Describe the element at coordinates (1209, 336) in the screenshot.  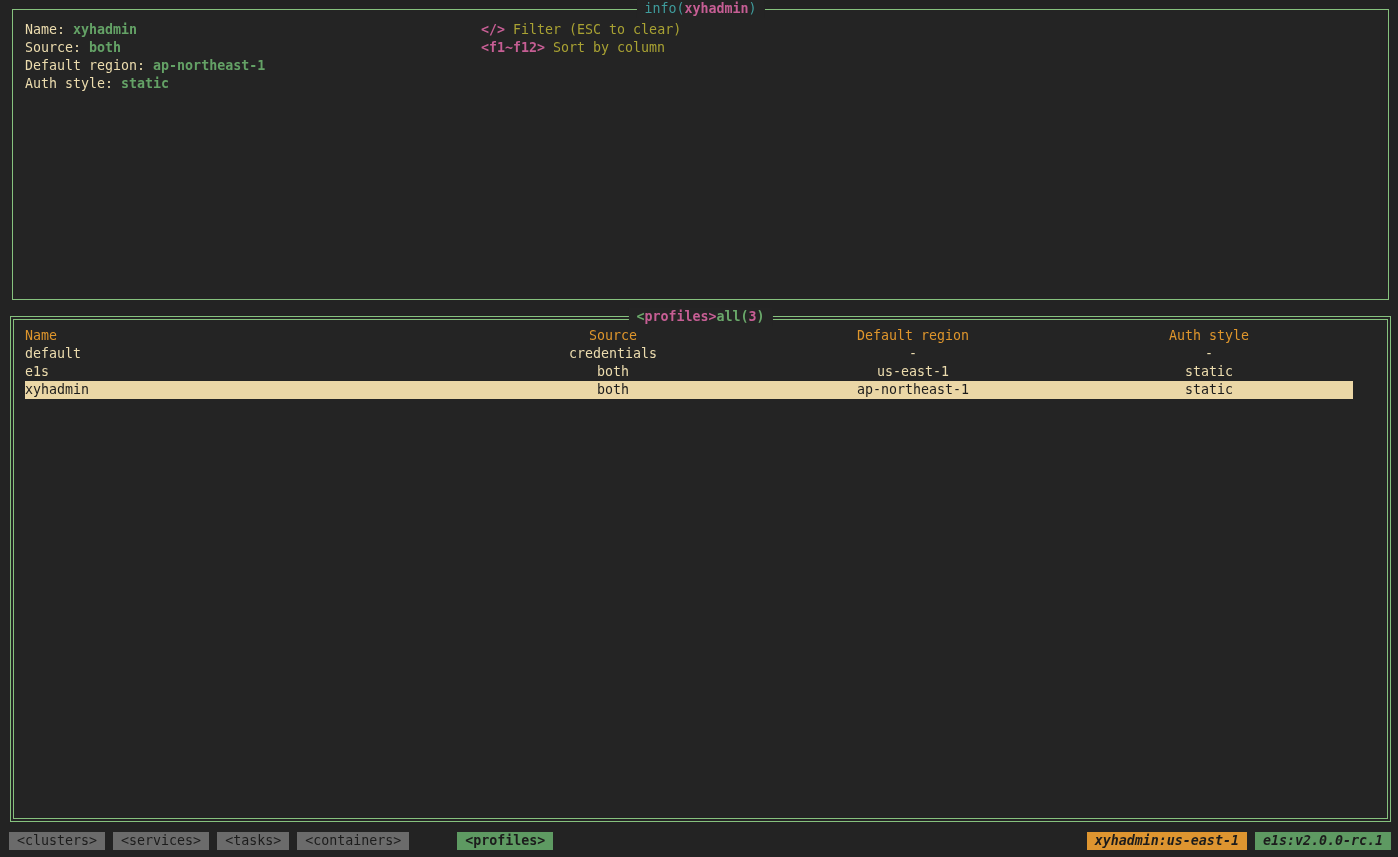
I see `column-header: Auth style` at that location.